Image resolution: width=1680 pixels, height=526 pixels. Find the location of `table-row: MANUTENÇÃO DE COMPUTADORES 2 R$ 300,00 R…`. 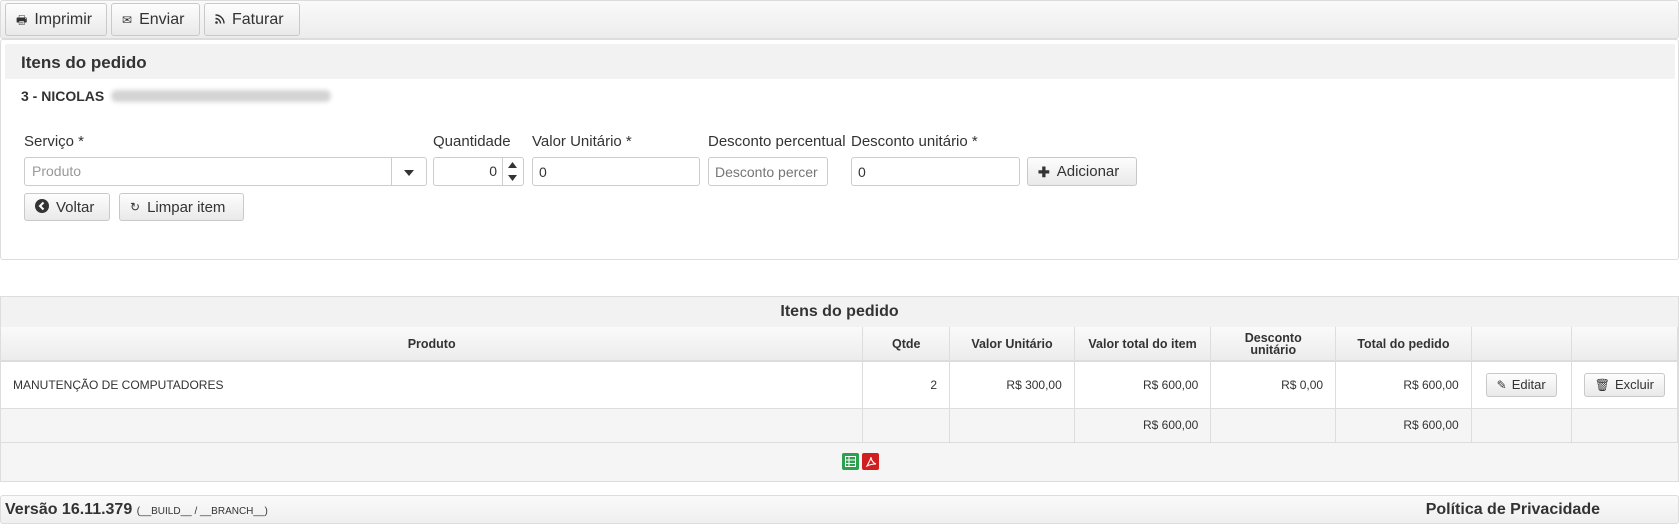

table-row: MANUTENÇÃO DE COMPUTADORES 2 R$ 300,00 R… is located at coordinates (840, 385).